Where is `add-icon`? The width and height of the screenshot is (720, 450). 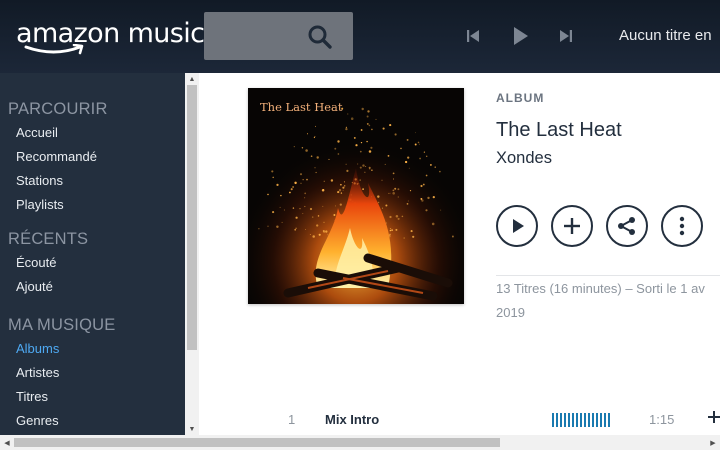 add-icon is located at coordinates (572, 226).